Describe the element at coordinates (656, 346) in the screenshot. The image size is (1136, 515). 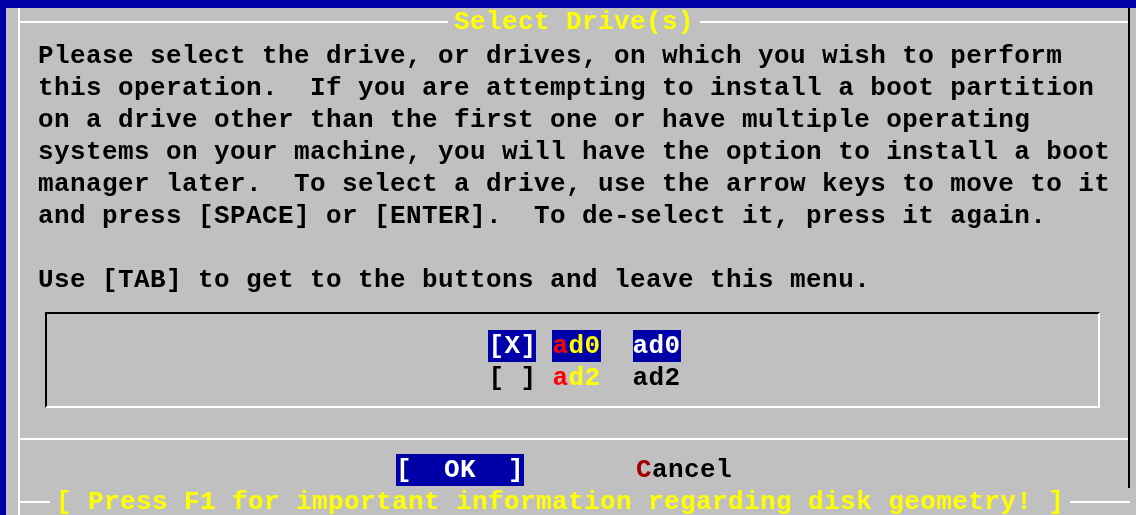
I see `drive-description: ad0` at that location.